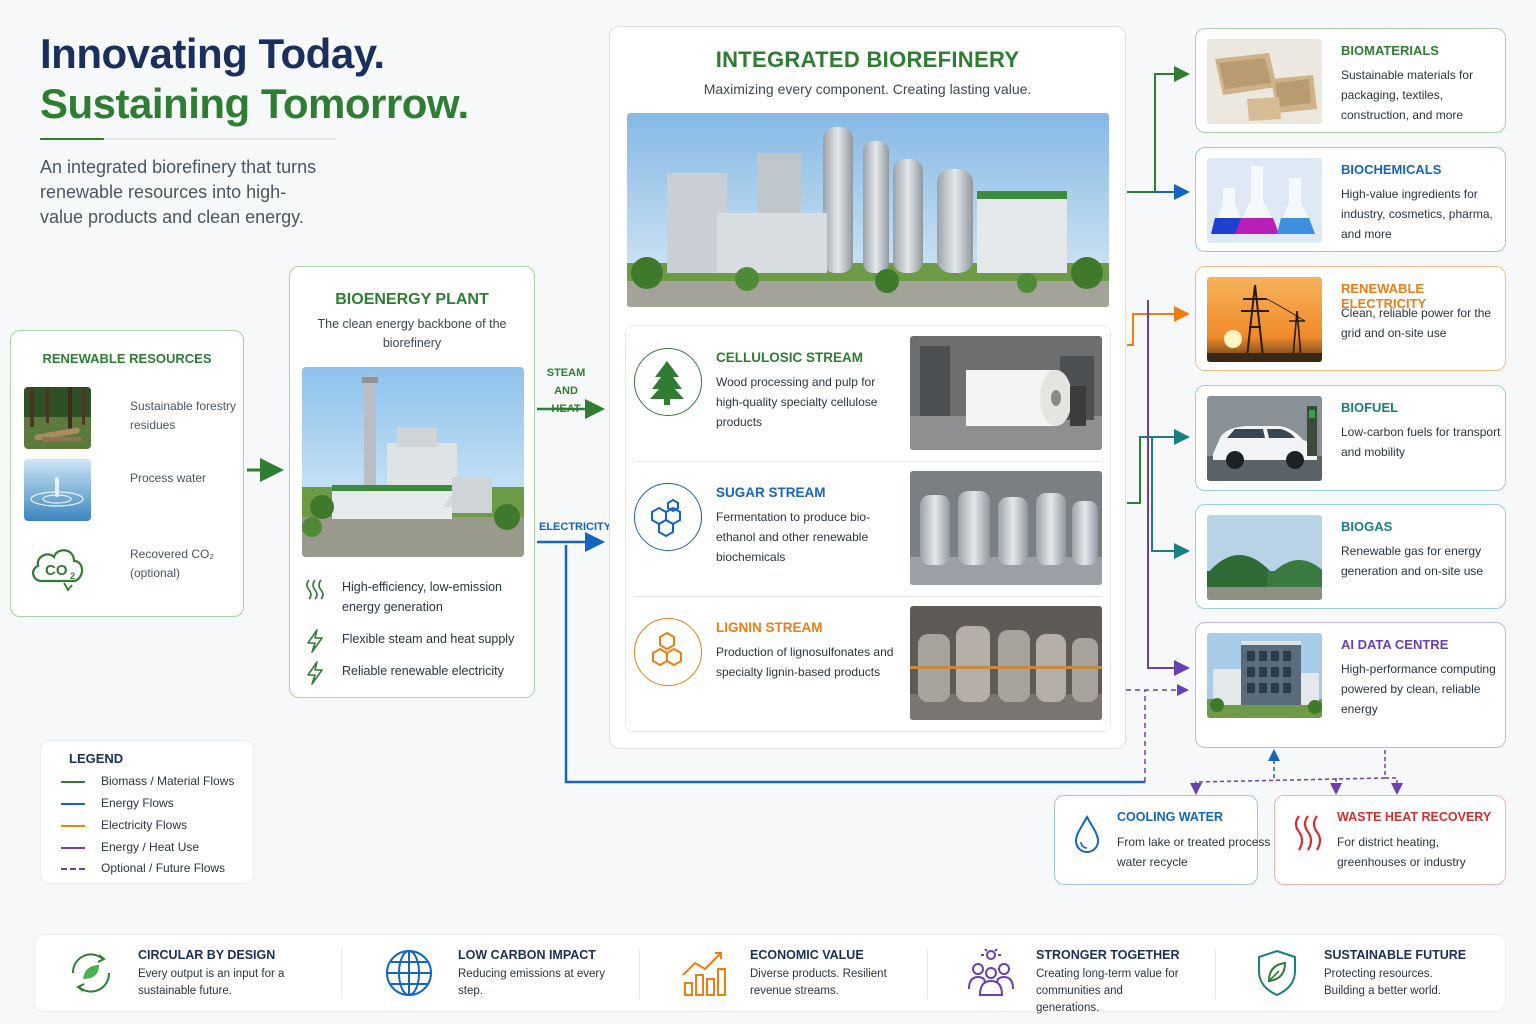  Describe the element at coordinates (1370, 407) in the screenshot. I see `output-title: BIOFUEL` at that location.